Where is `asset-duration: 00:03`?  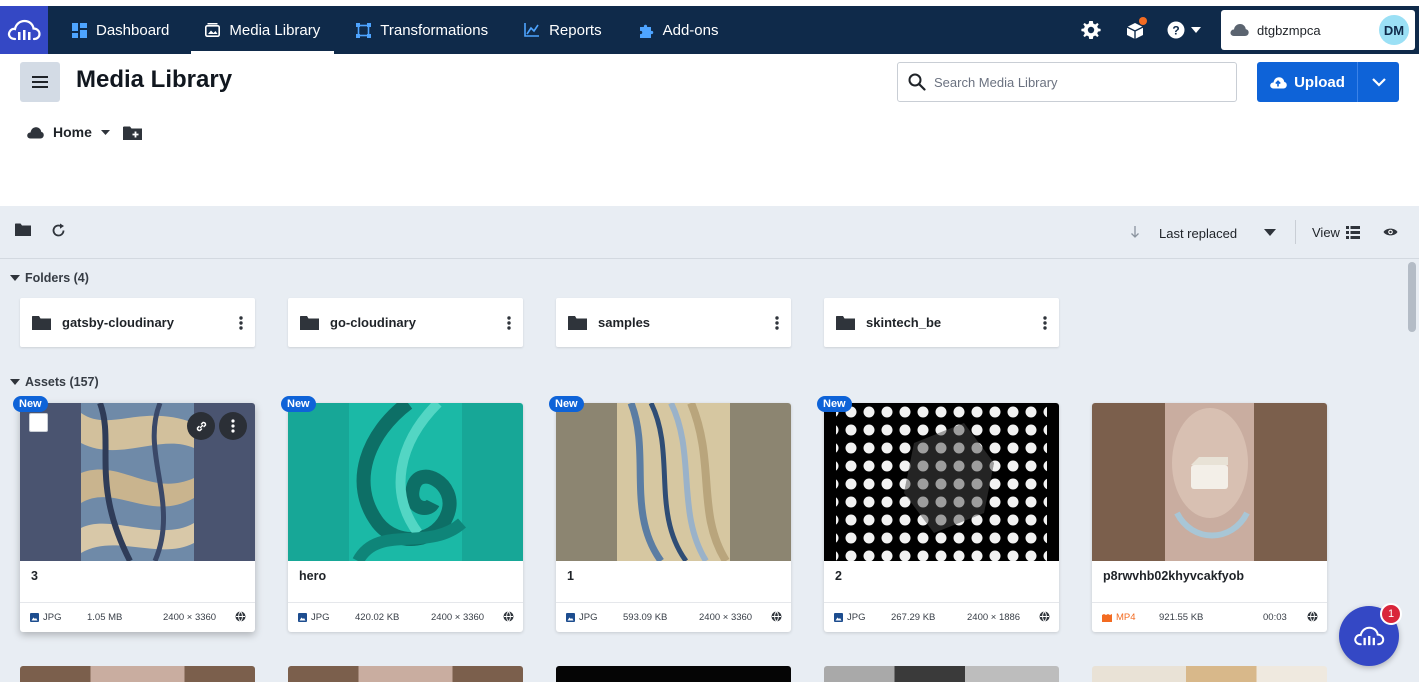 asset-duration: 00:03 is located at coordinates (1275, 617).